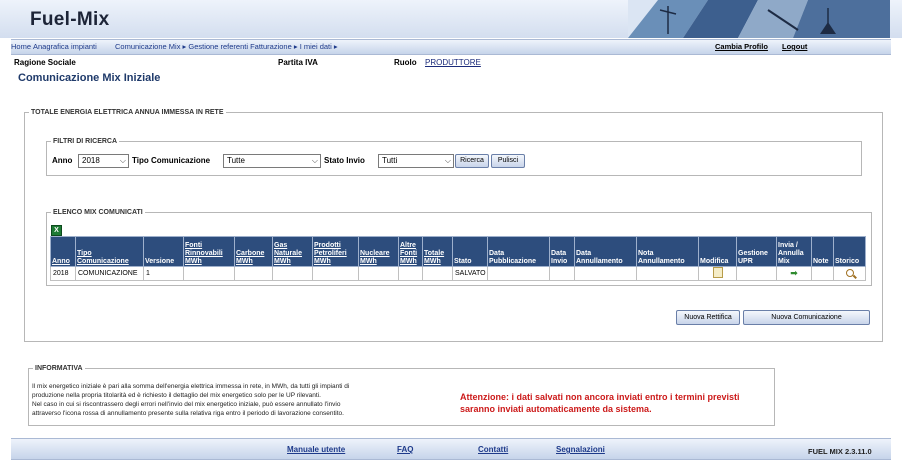  Describe the element at coordinates (453, 62) in the screenshot. I see `ruolo-value: PRODUTTORE` at that location.